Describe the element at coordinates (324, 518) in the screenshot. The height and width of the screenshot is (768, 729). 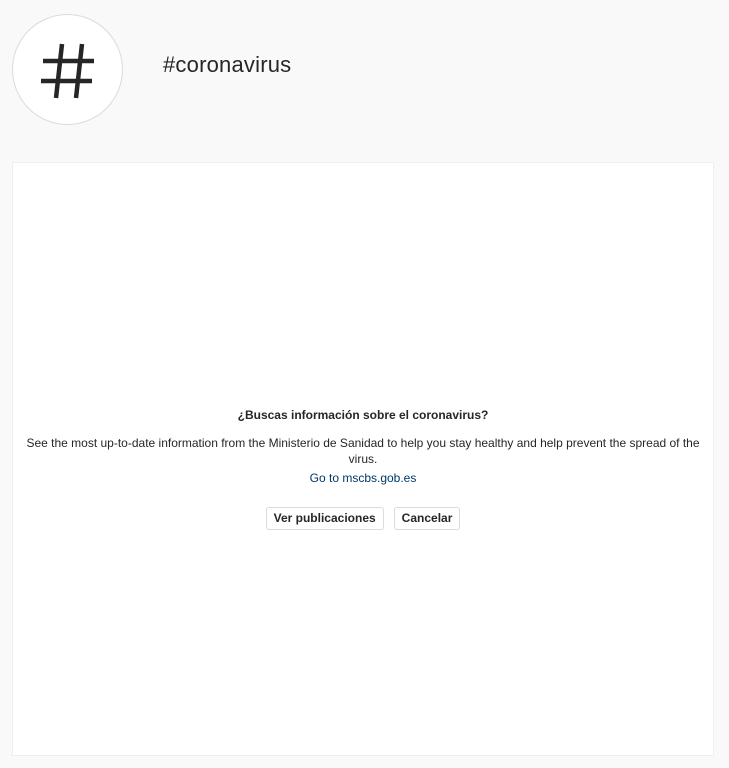
I see `view-posts-button: Ver publicaciones` at that location.